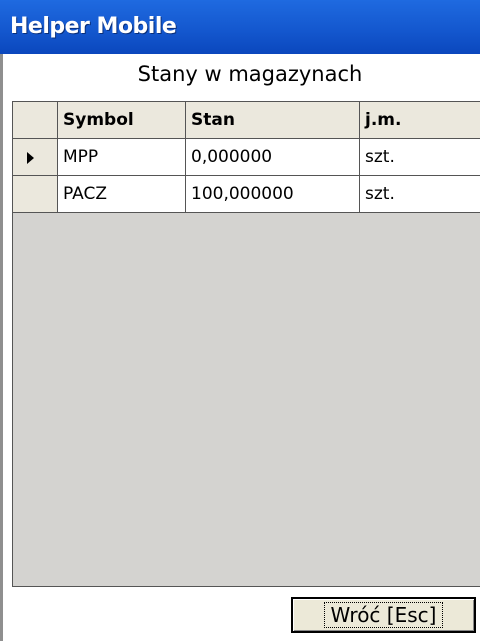  I want to click on table-row: MPP 0,000000 szt., so click(246, 157).